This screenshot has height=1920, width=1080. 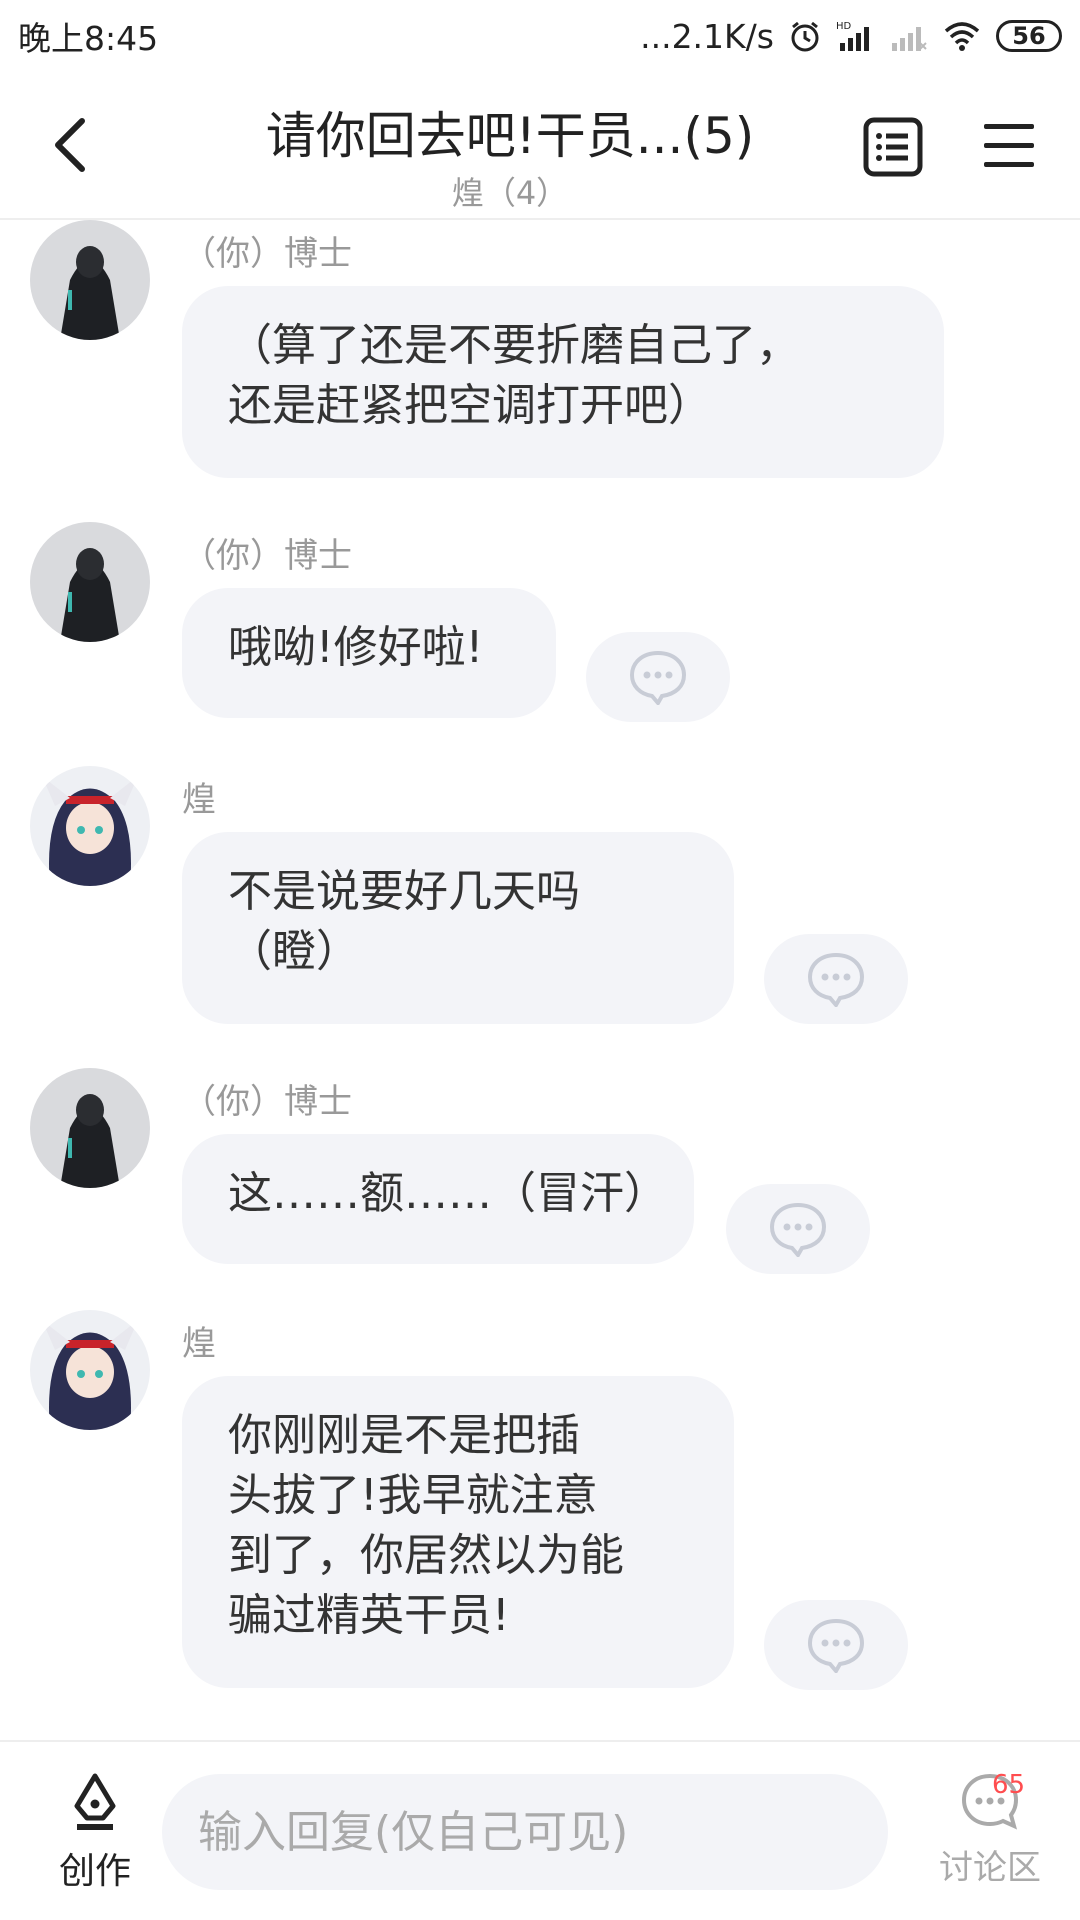 What do you see at coordinates (88, 38) in the screenshot?
I see `status-time: 晚上8:45` at bounding box center [88, 38].